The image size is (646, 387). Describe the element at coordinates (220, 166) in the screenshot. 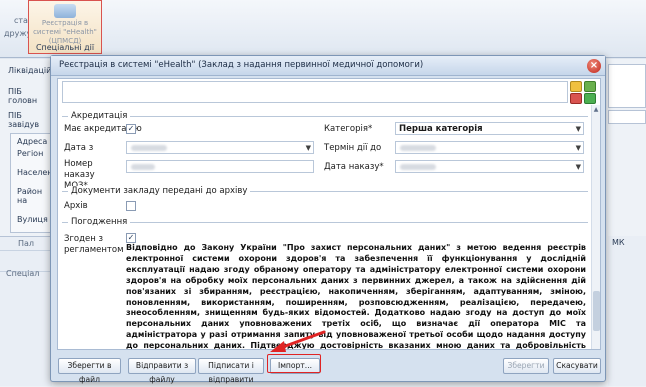

I see `order-number-field` at that location.